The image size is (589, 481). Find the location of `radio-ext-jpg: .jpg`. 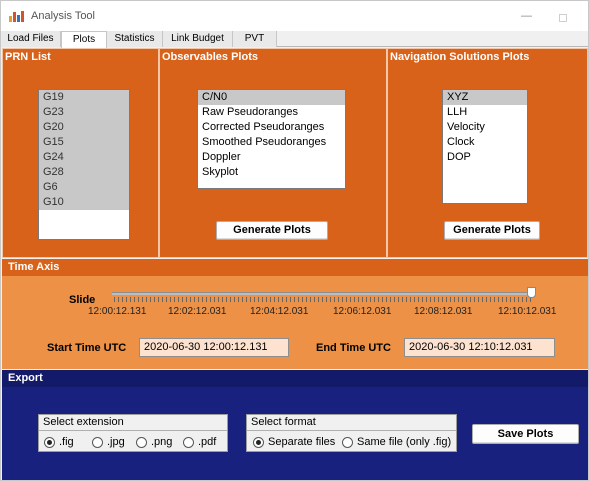

radio-ext-jpg: .jpg is located at coordinates (108, 442).